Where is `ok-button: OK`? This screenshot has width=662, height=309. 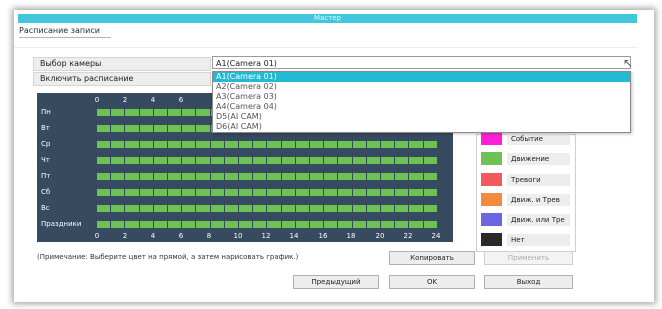 ok-button: OK is located at coordinates (432, 282).